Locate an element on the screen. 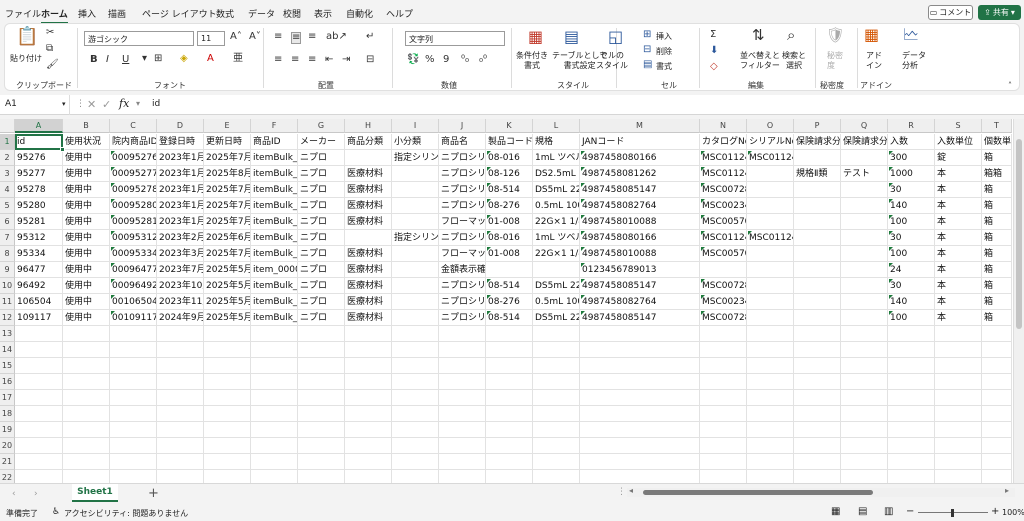 The image size is (1024, 521). menu-tab: ホーム is located at coordinates (54, 15).